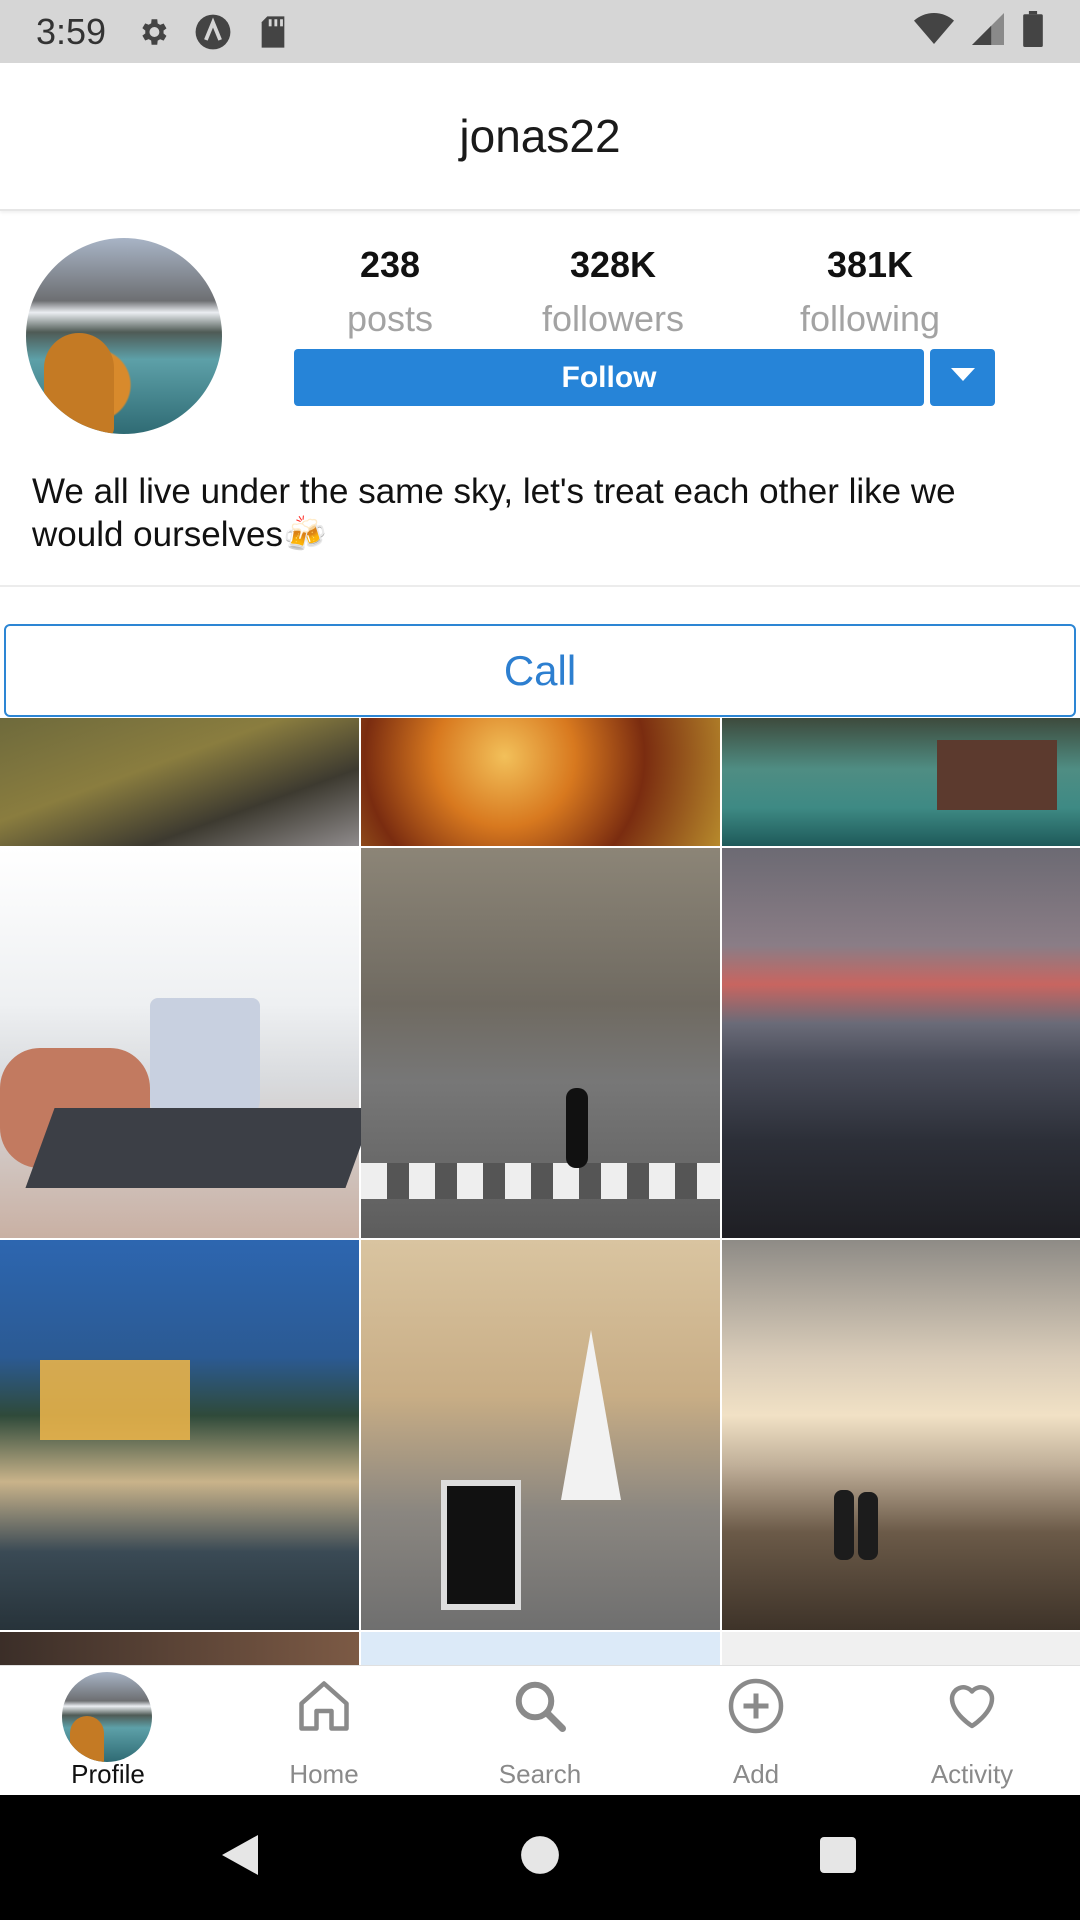  I want to click on grid-photo-ocean-sunset, so click(901, 1043).